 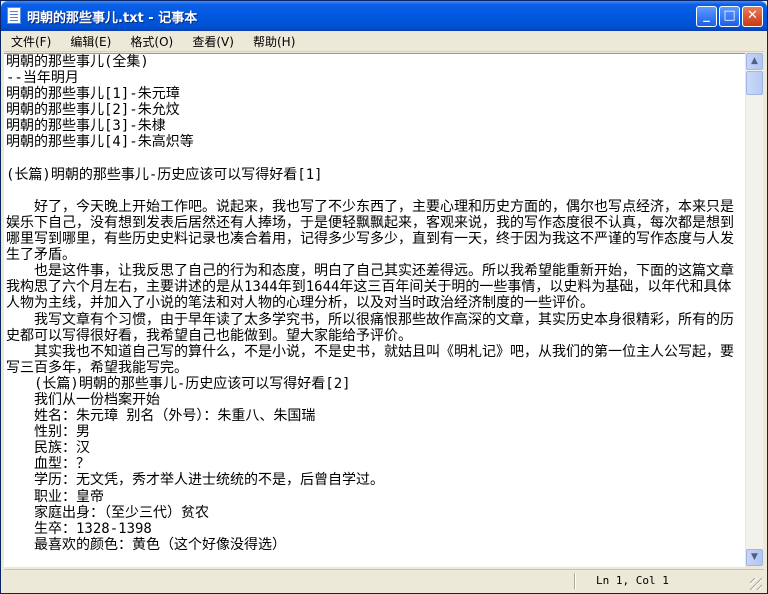 What do you see at coordinates (384, 41) in the screenshot?
I see `menu-bar: 文件(F) 编辑(E) 格式(O) 查看(V) 帮助(H)` at bounding box center [384, 41].